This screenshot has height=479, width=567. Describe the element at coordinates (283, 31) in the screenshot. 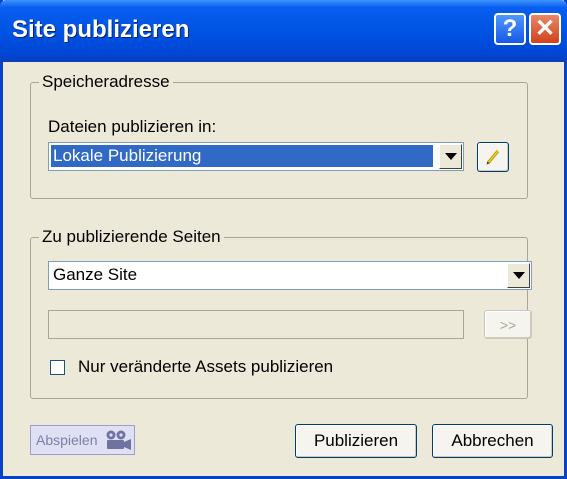

I see `title-bar: Site publizieren ? ✕` at that location.